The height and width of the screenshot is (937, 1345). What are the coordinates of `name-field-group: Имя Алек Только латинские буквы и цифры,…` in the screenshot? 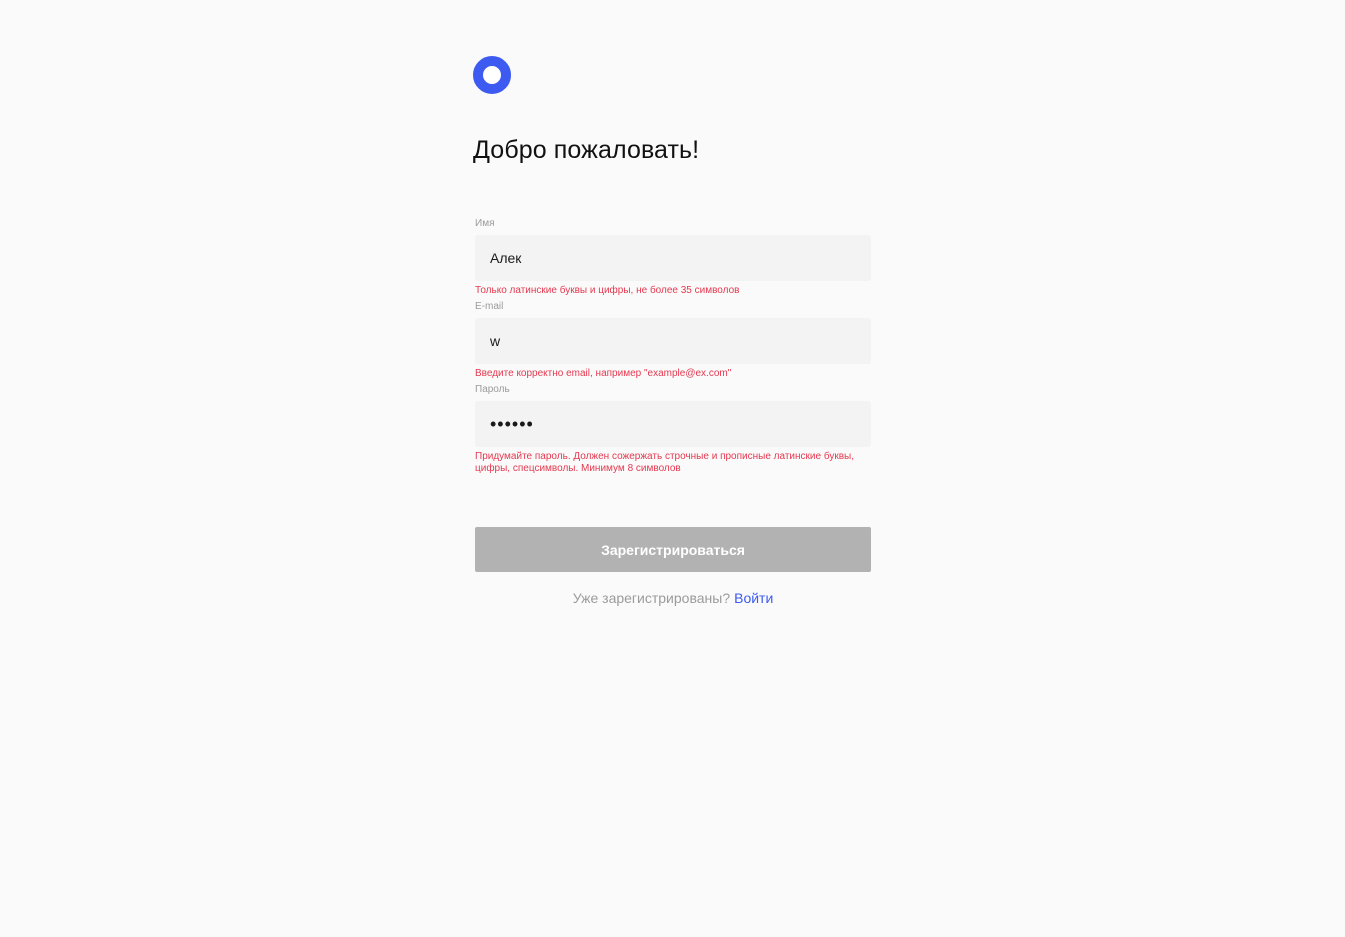 It's located at (673, 257).